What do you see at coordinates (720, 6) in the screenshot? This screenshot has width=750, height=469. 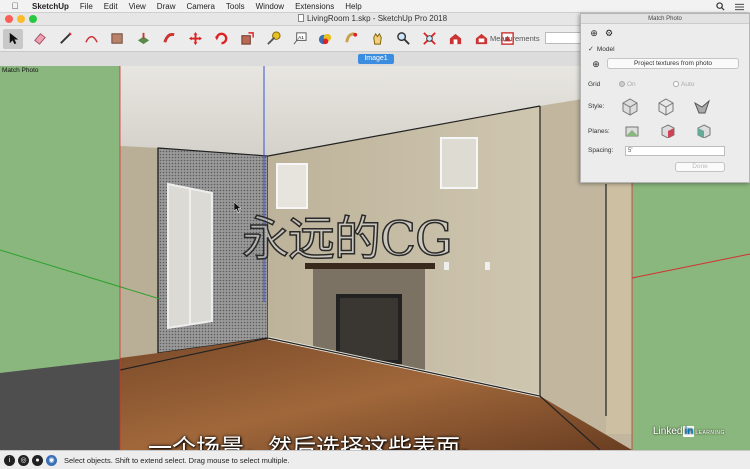 I see `search-icon` at bounding box center [720, 6].